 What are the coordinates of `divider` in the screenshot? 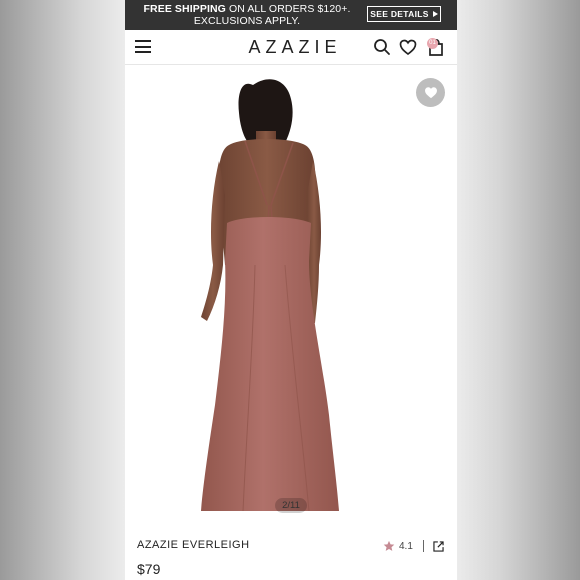 It's located at (423, 546).